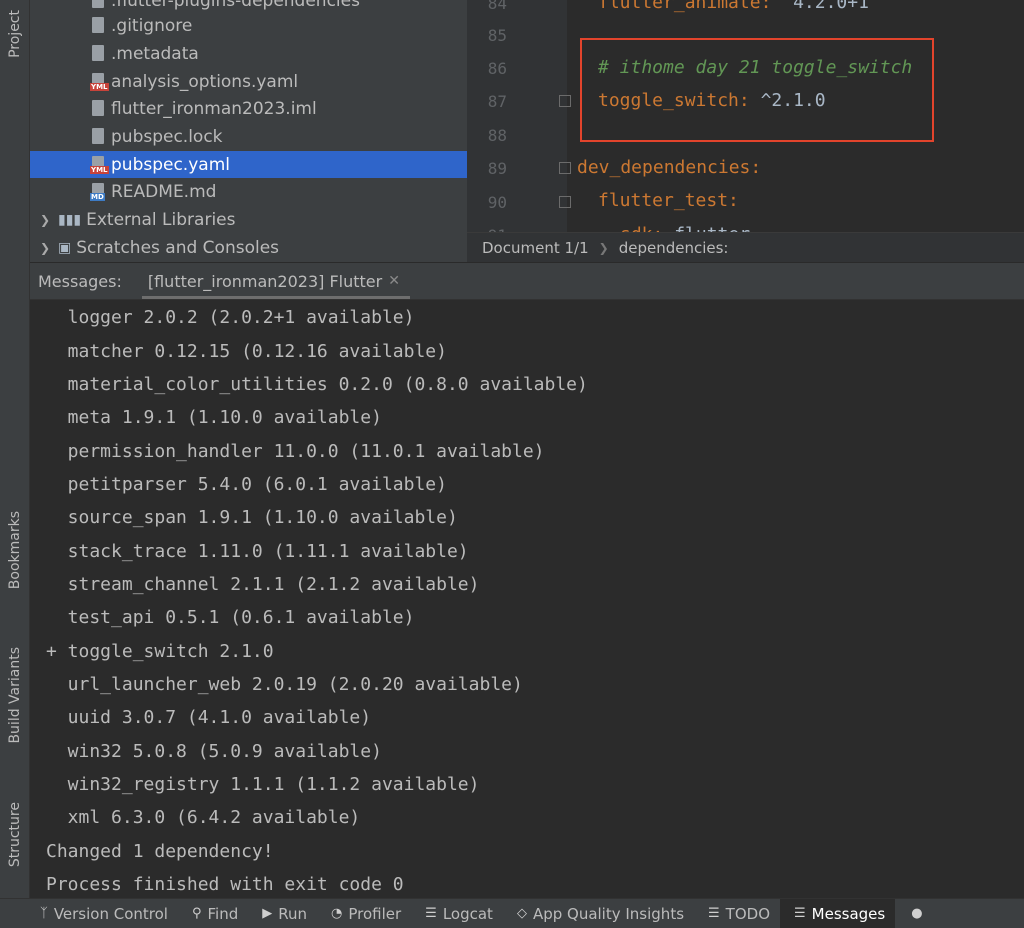 The height and width of the screenshot is (928, 1024). I want to click on toolbar-label: Messages, so click(848, 913).